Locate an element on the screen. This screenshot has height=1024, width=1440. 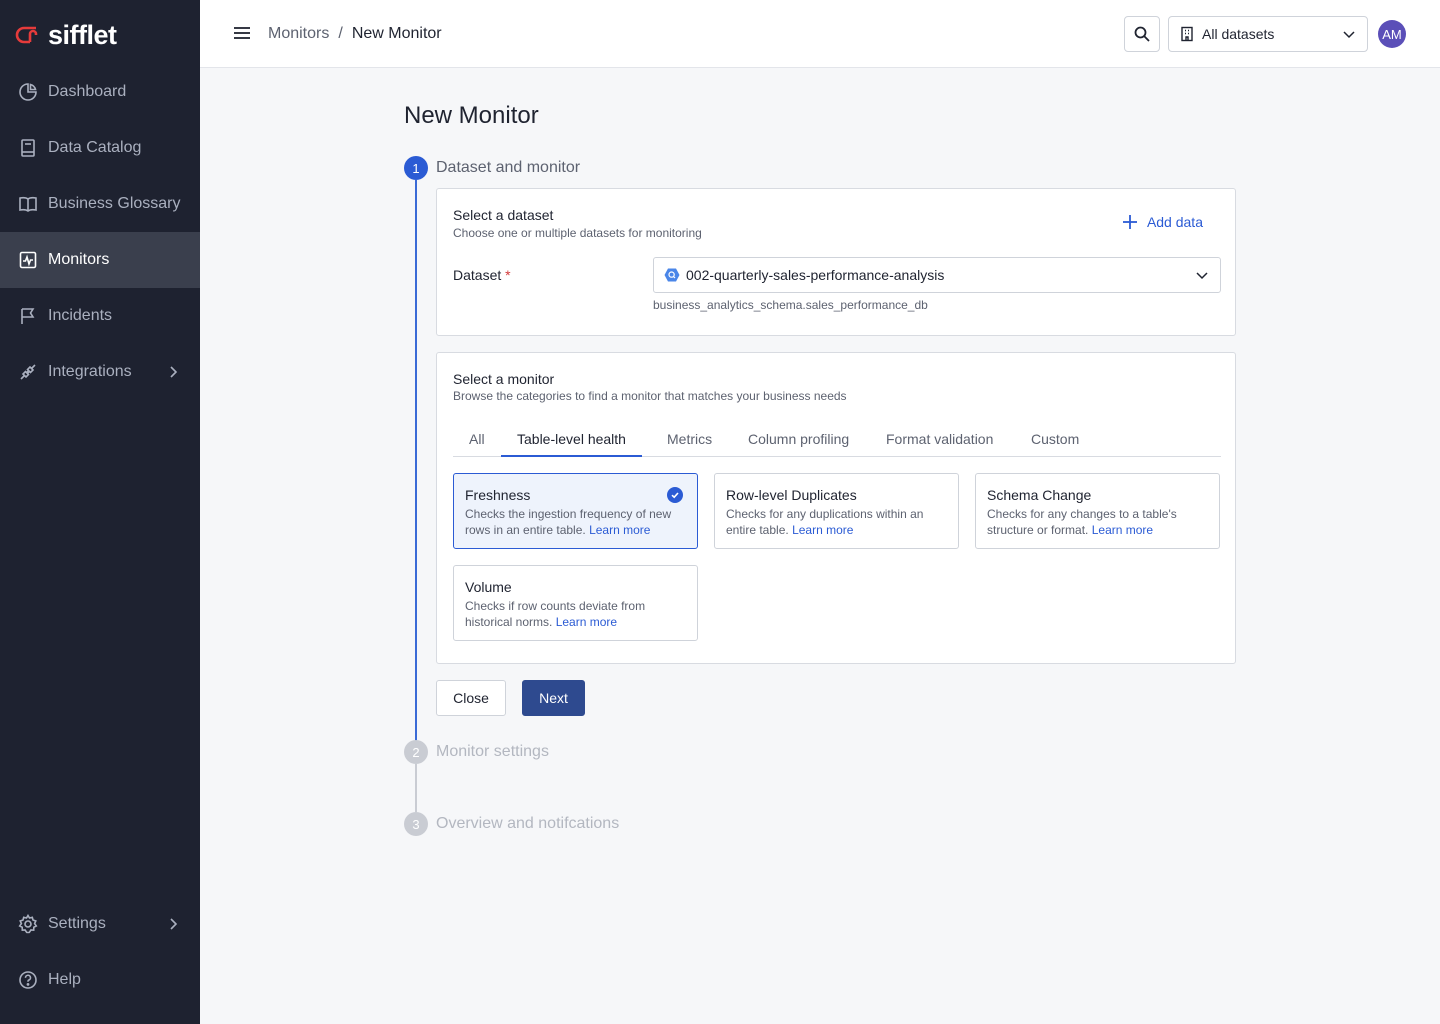
tab-table-level-health: Table-level health is located at coordinates (571, 442).